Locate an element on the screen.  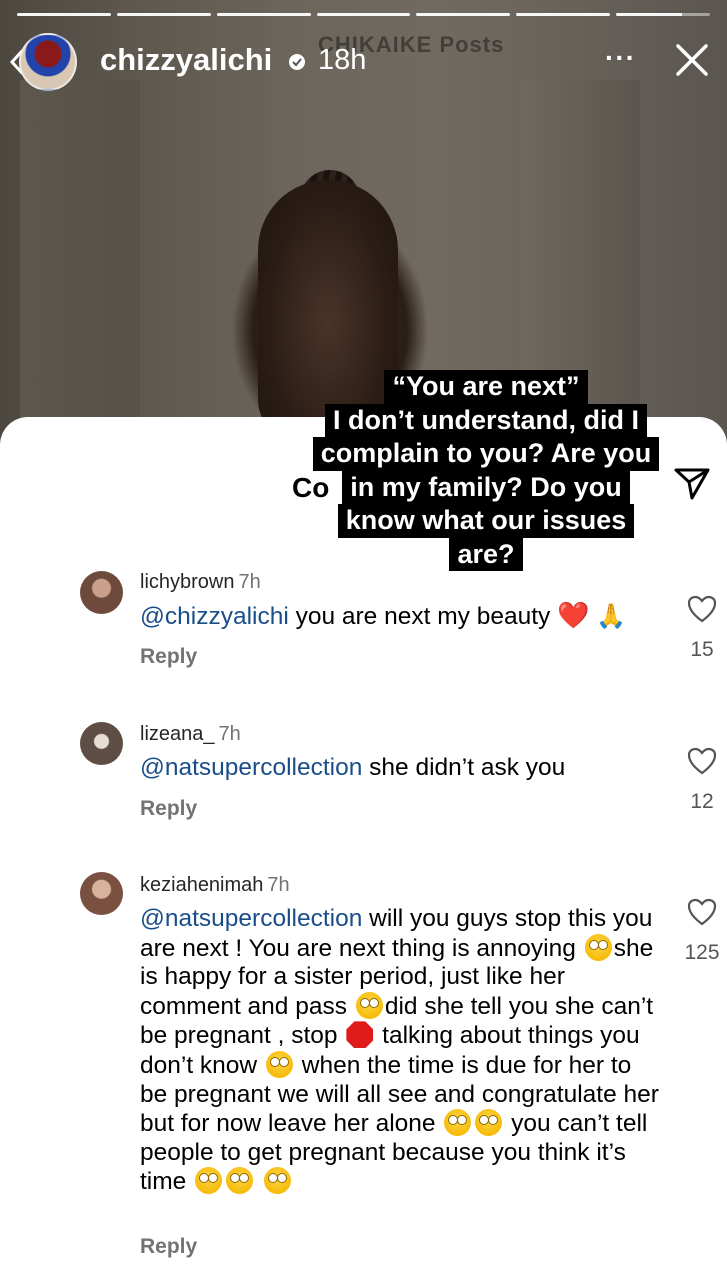
comment-username: lizeana_ 7h is located at coordinates (190, 734).